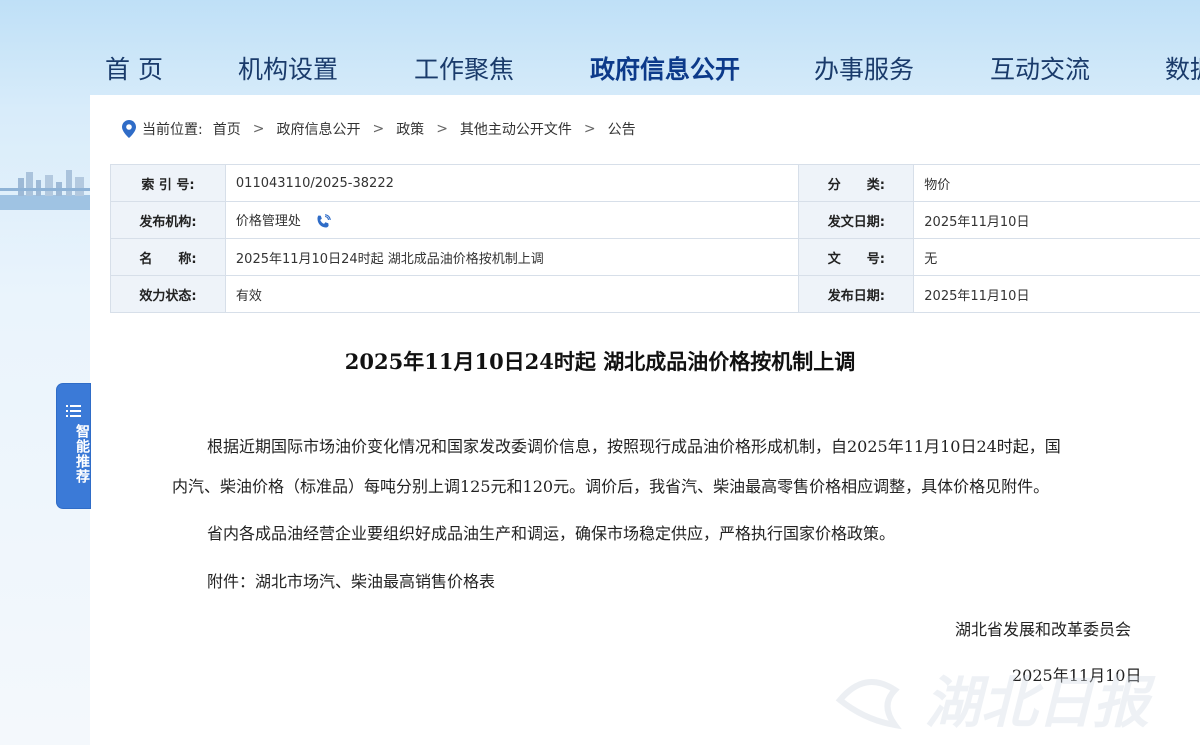 Image resolution: width=1200 pixels, height=745 pixels. I want to click on signature-organization: 湖北省发展和改革委员会, so click(1043, 629).